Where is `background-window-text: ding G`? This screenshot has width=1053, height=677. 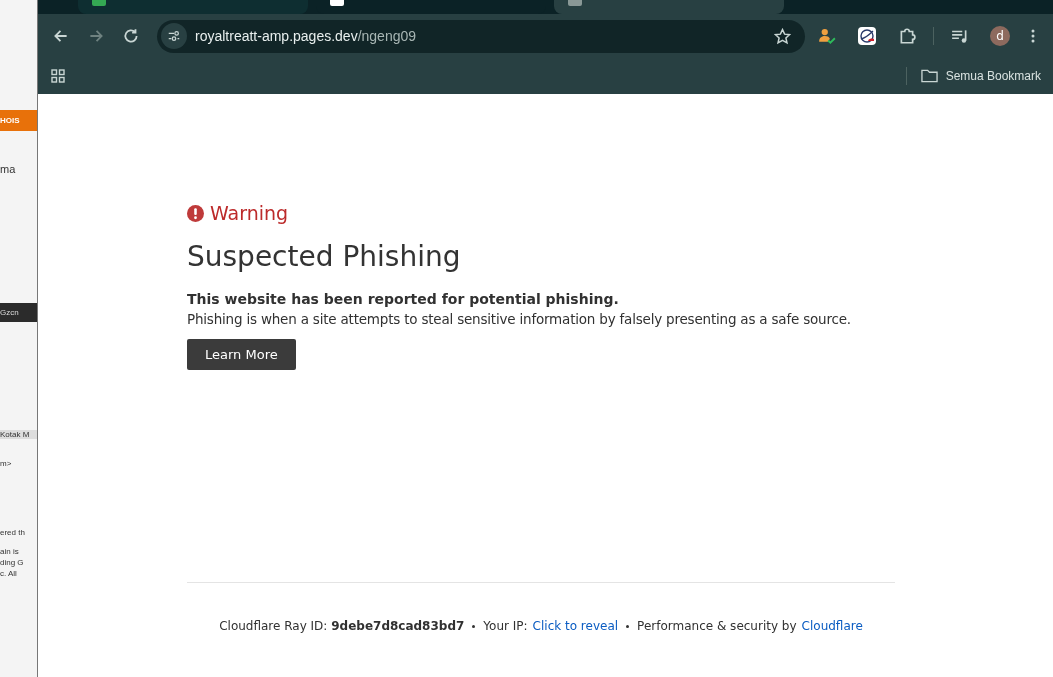 background-window-text: ding G is located at coordinates (12, 562).